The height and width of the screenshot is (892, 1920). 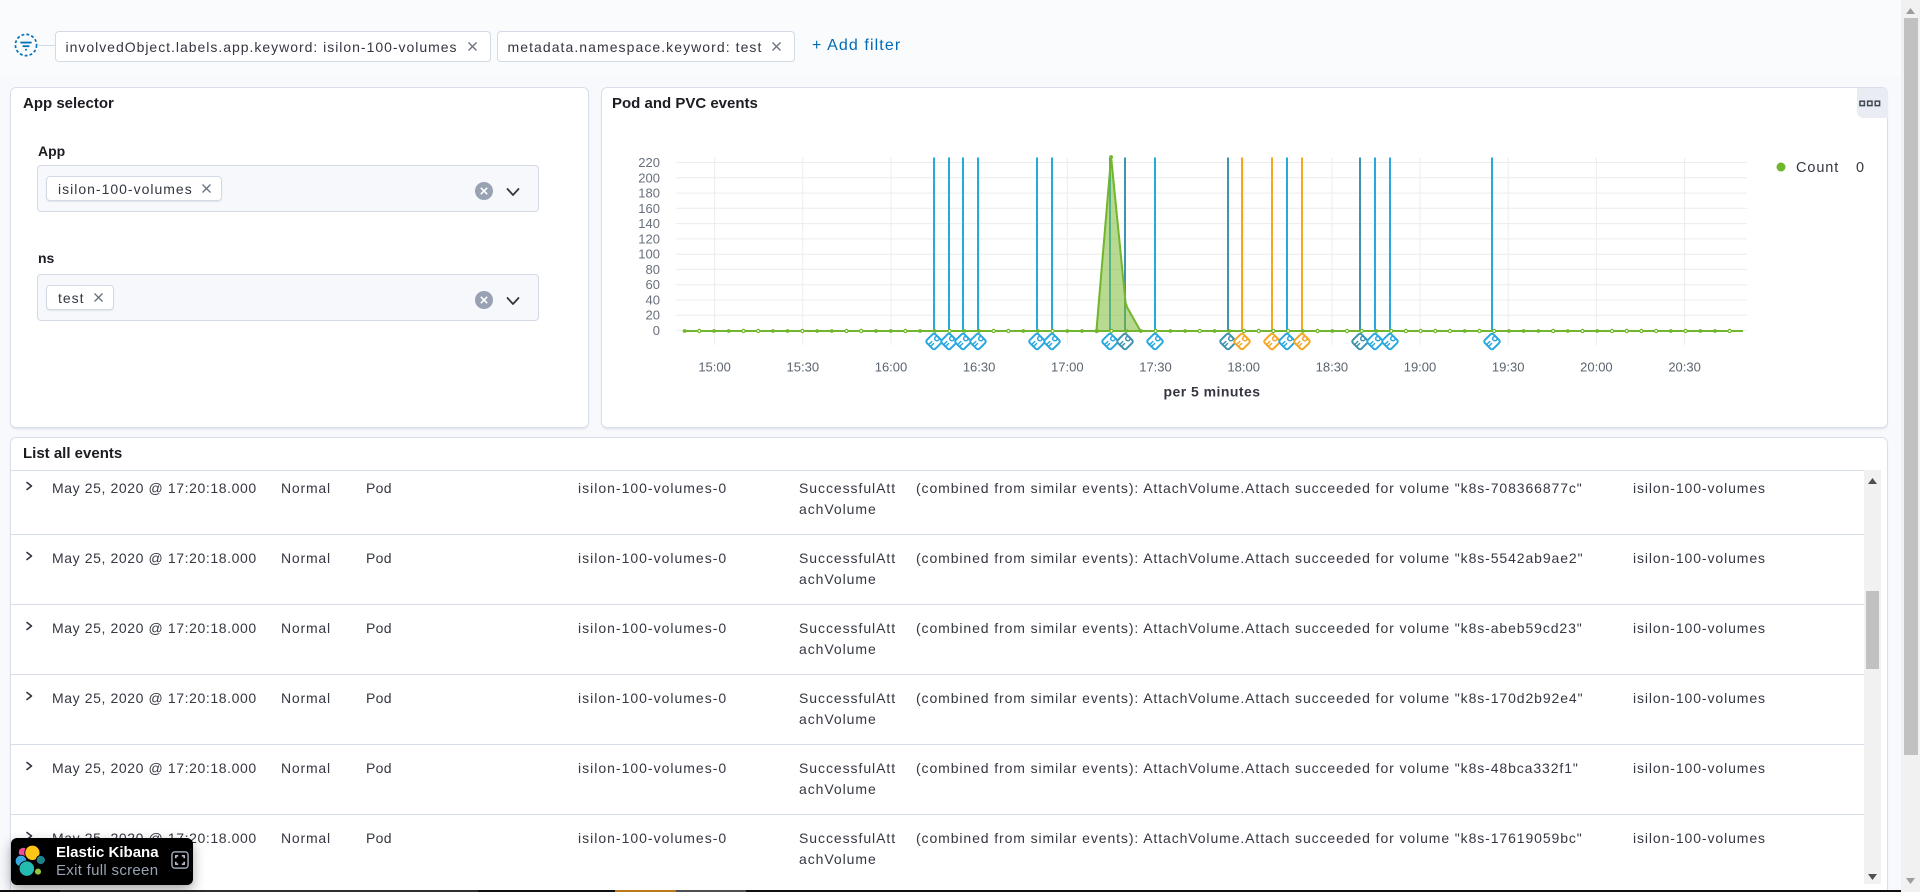 What do you see at coordinates (653, 300) in the screenshot?
I see `svg-text: 40` at bounding box center [653, 300].